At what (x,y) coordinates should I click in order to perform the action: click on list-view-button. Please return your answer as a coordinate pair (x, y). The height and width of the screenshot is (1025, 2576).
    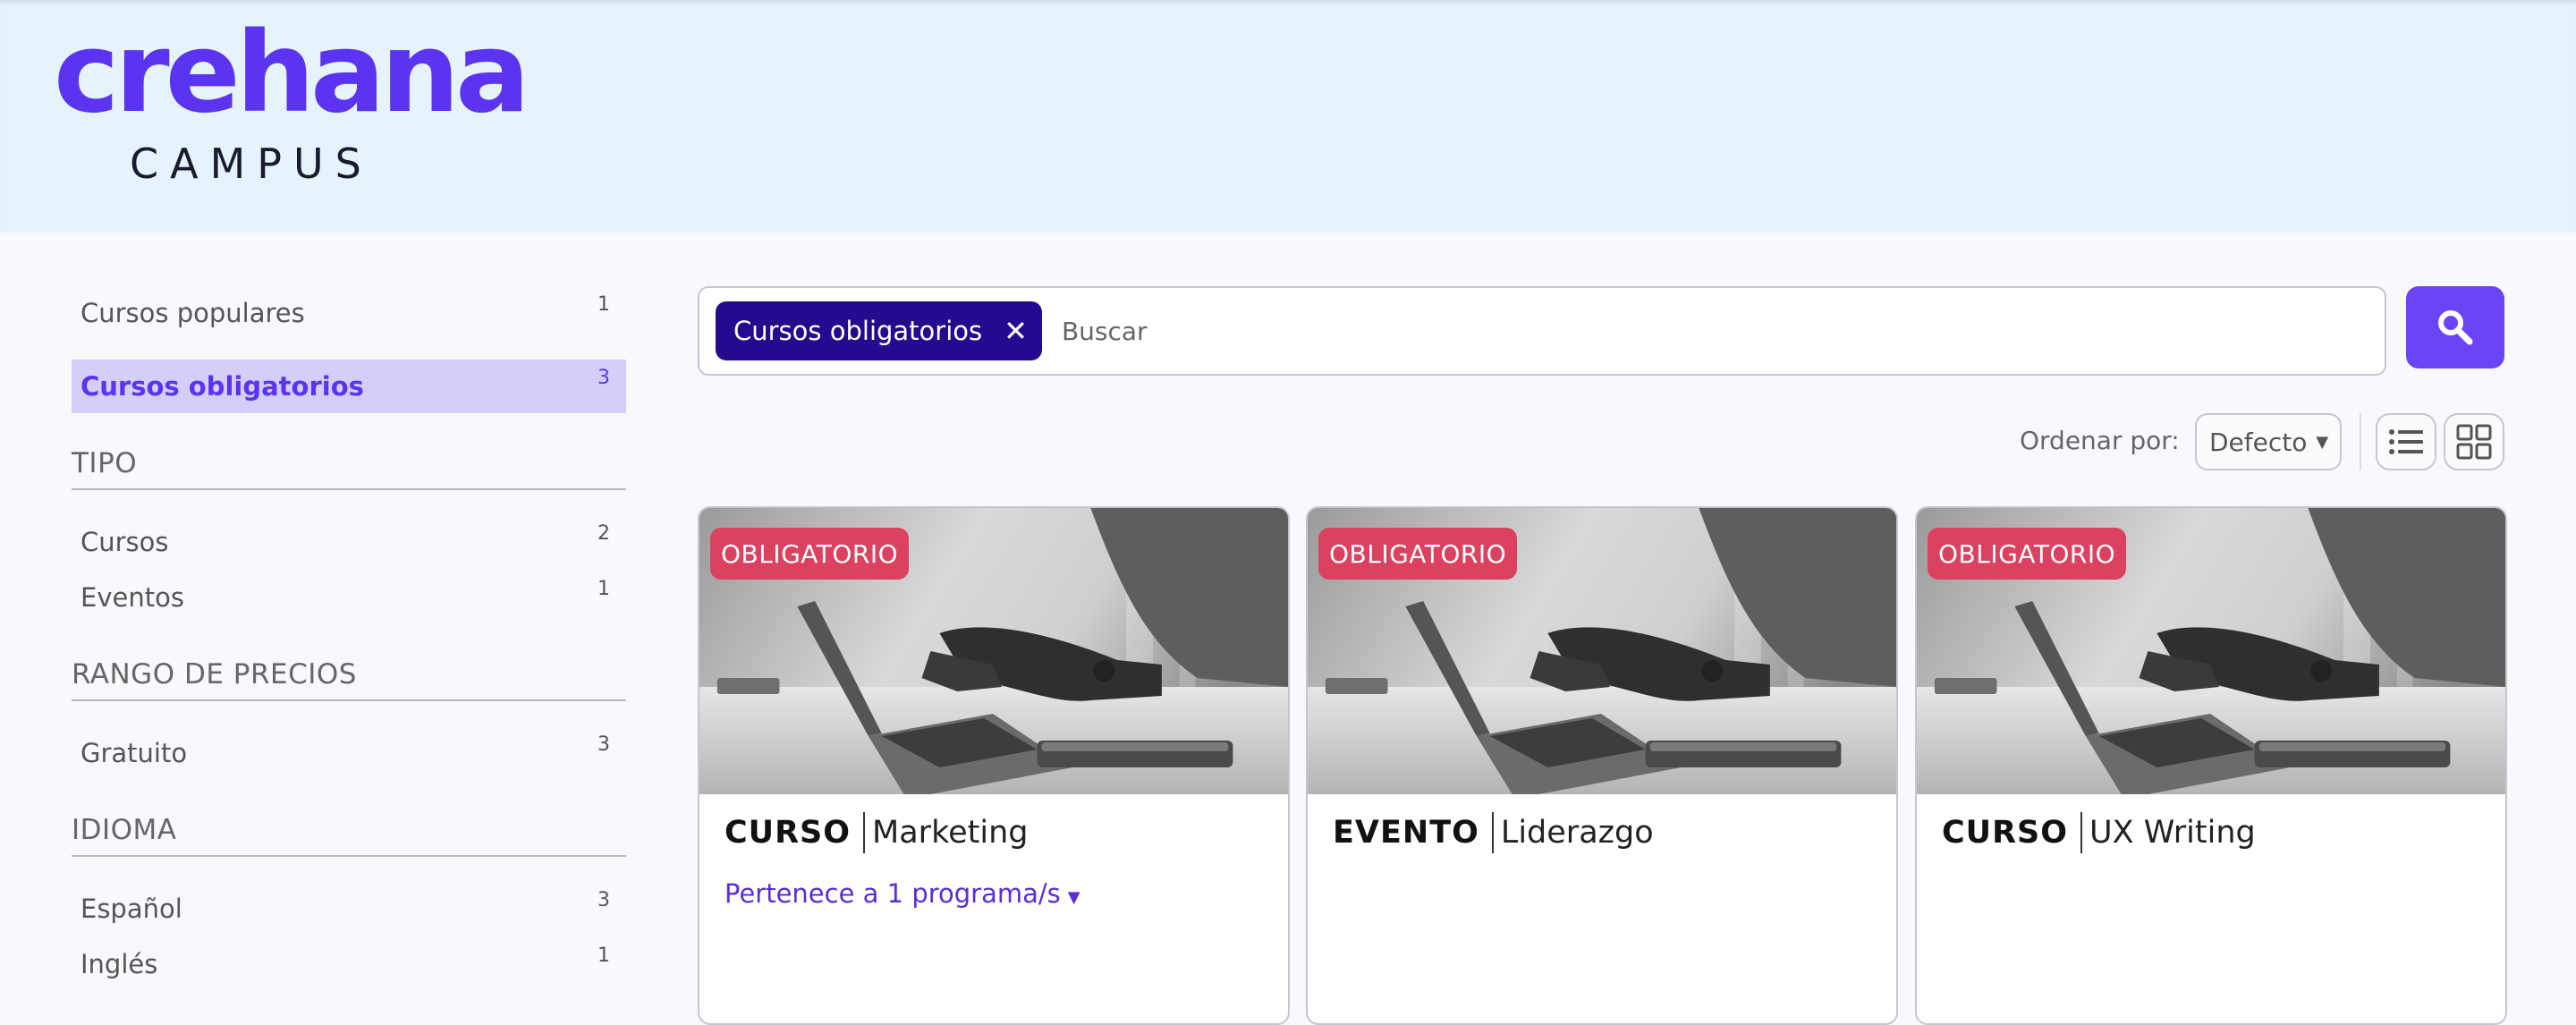
    Looking at the image, I should click on (2406, 442).